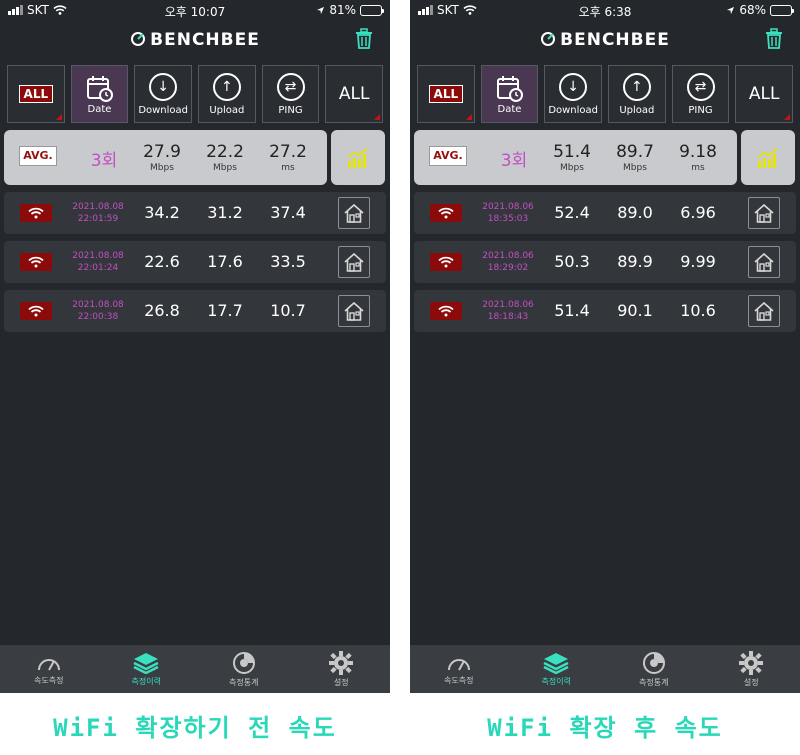 Image resolution: width=800 pixels, height=755 pixels. Describe the element at coordinates (508, 268) in the screenshot. I see `row-time: 18:29:02` at that location.